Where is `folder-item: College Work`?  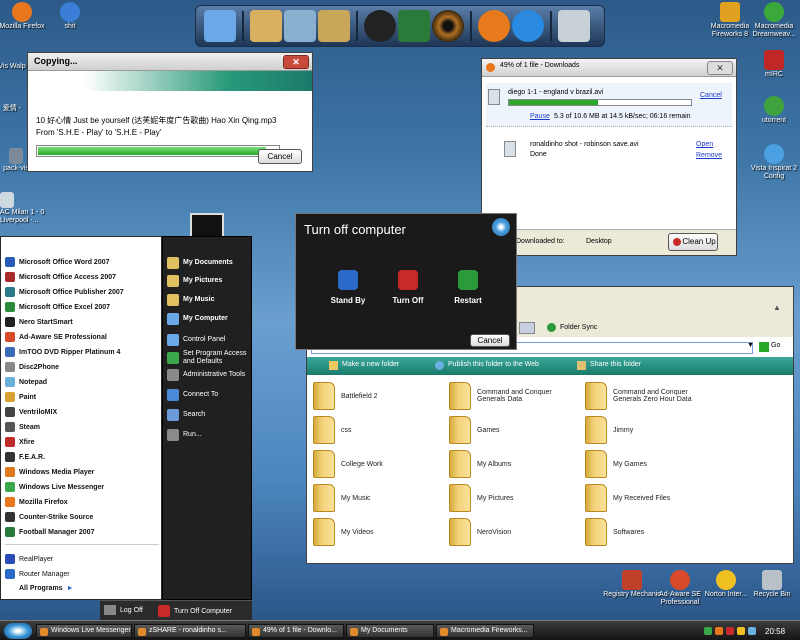
folder-item: College Work is located at coordinates (379, 464).